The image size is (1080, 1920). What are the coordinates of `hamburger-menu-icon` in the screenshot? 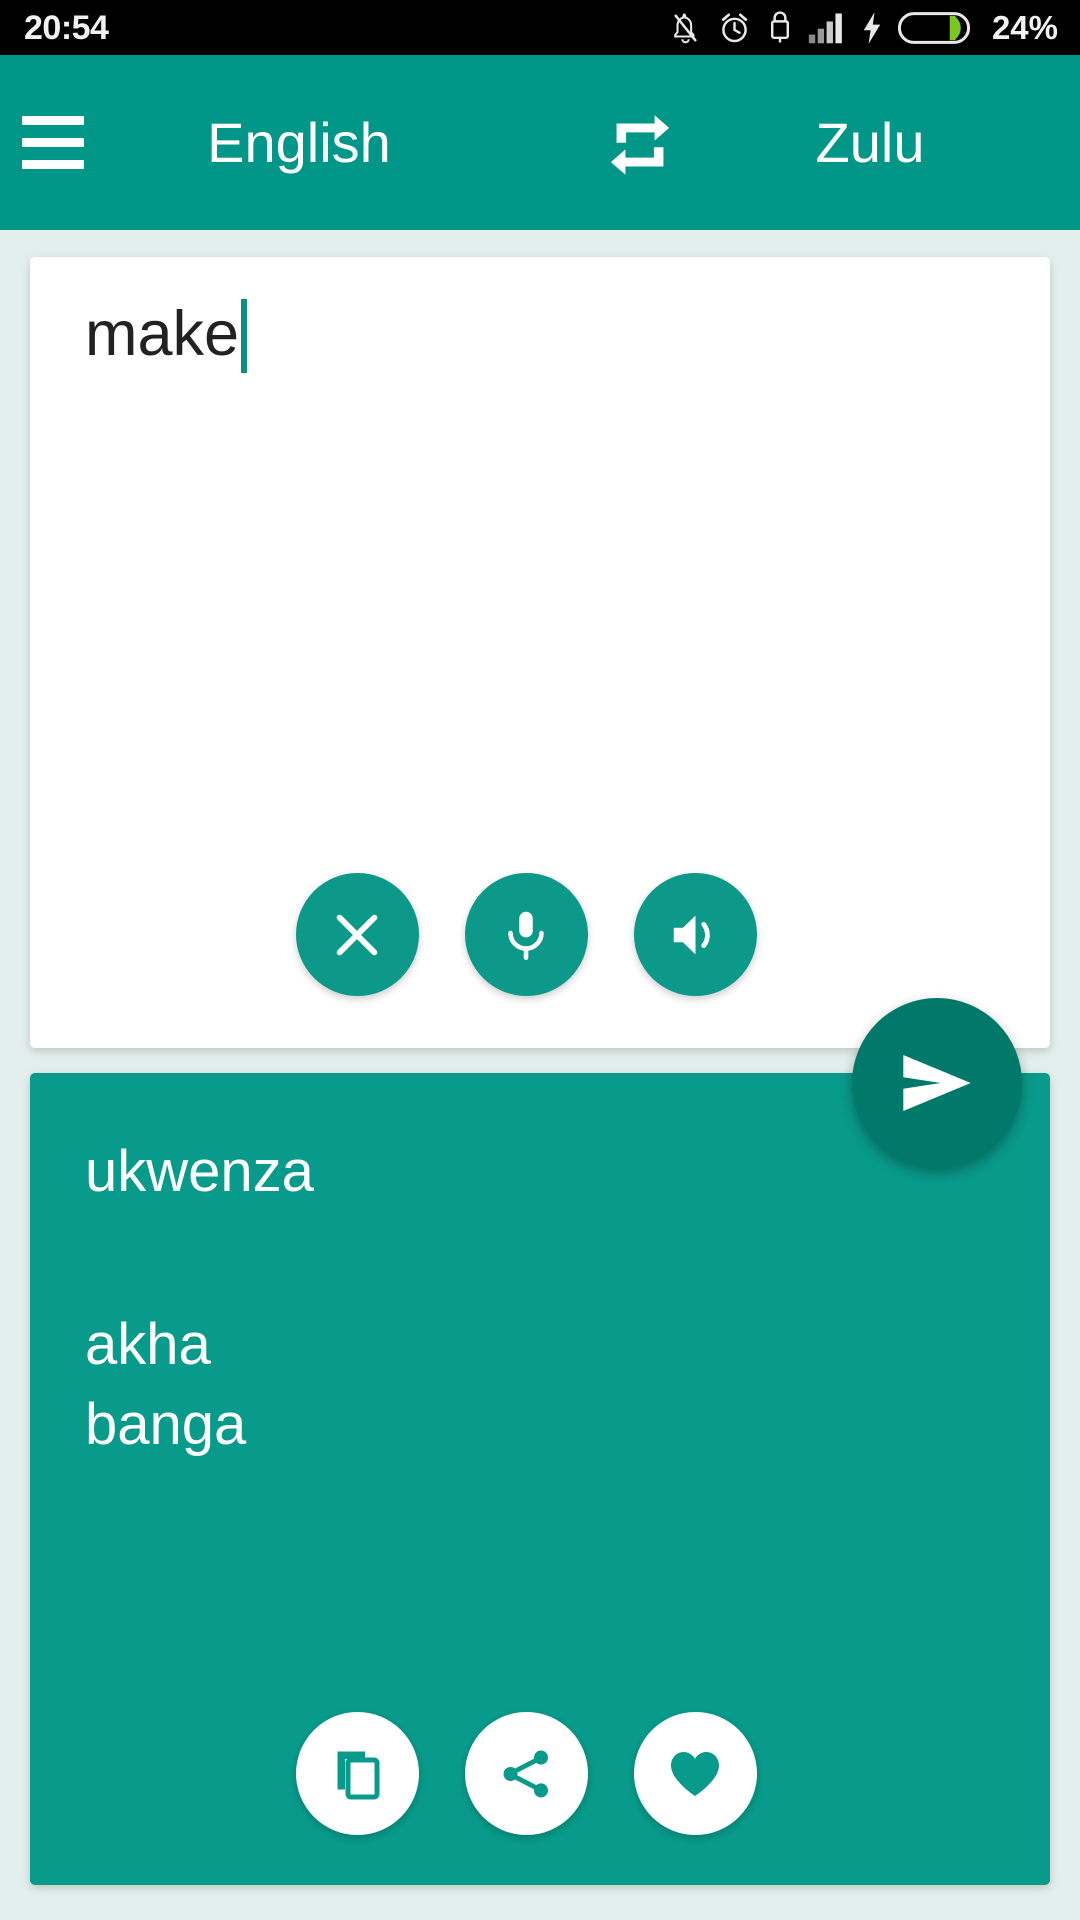 It's located at (82, 142).